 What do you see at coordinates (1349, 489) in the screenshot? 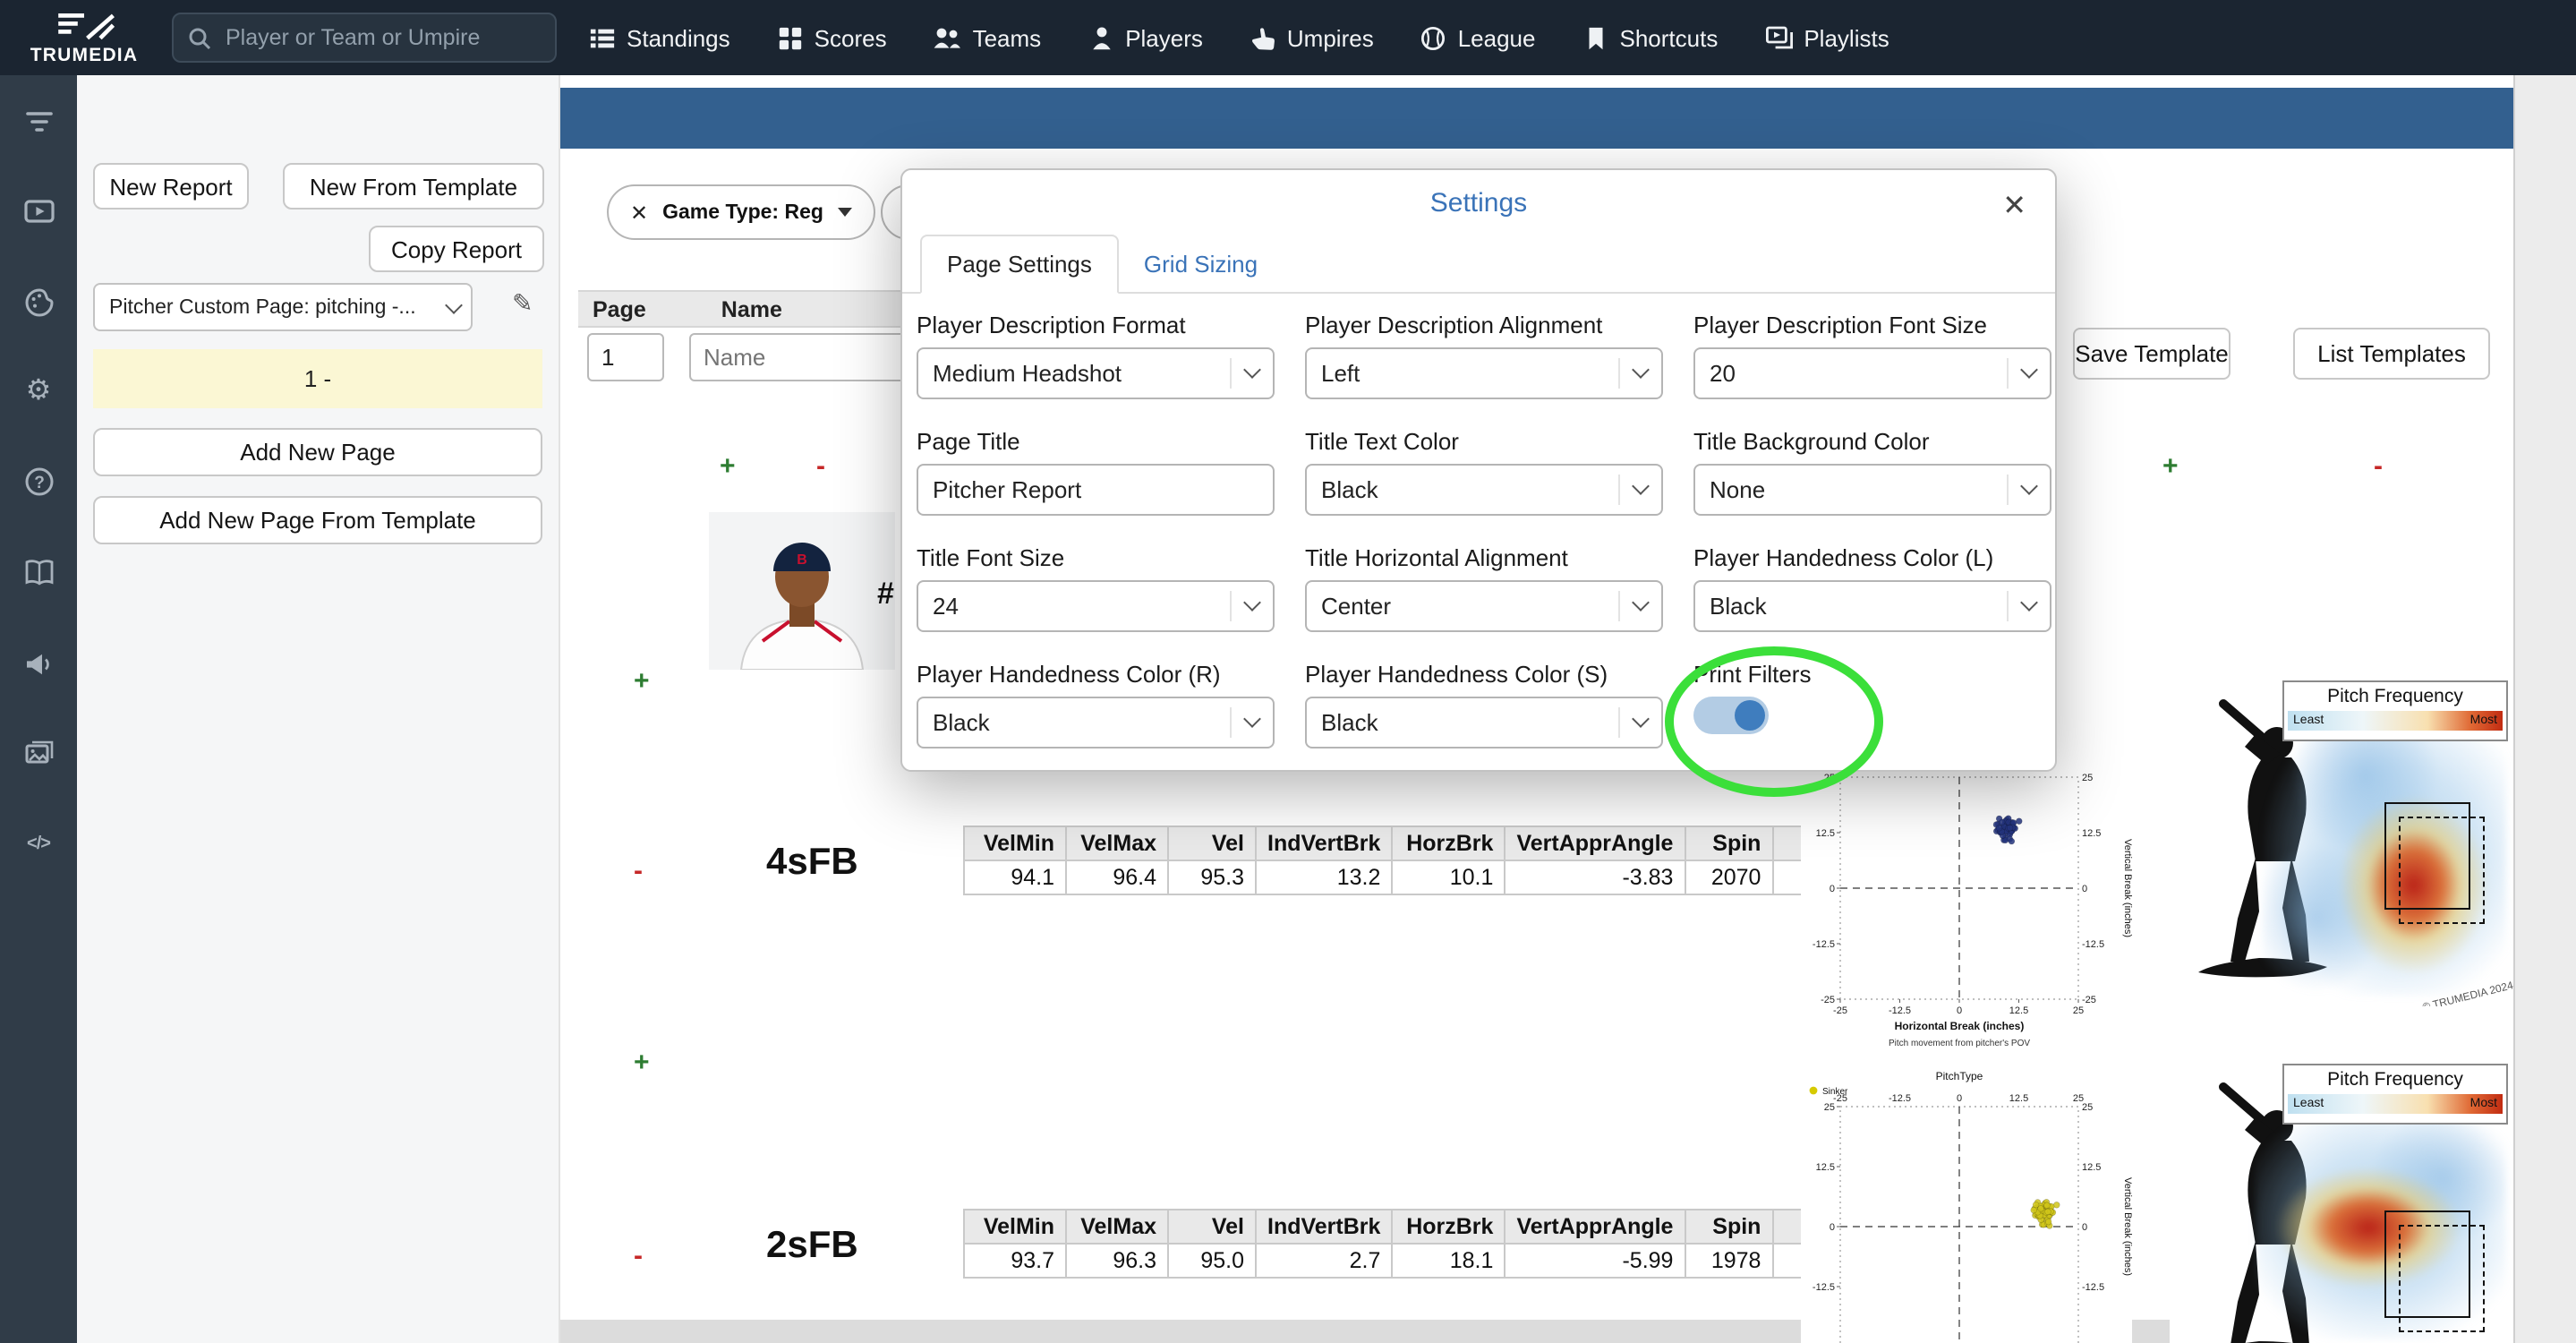
I see `select-value: Black` at bounding box center [1349, 489].